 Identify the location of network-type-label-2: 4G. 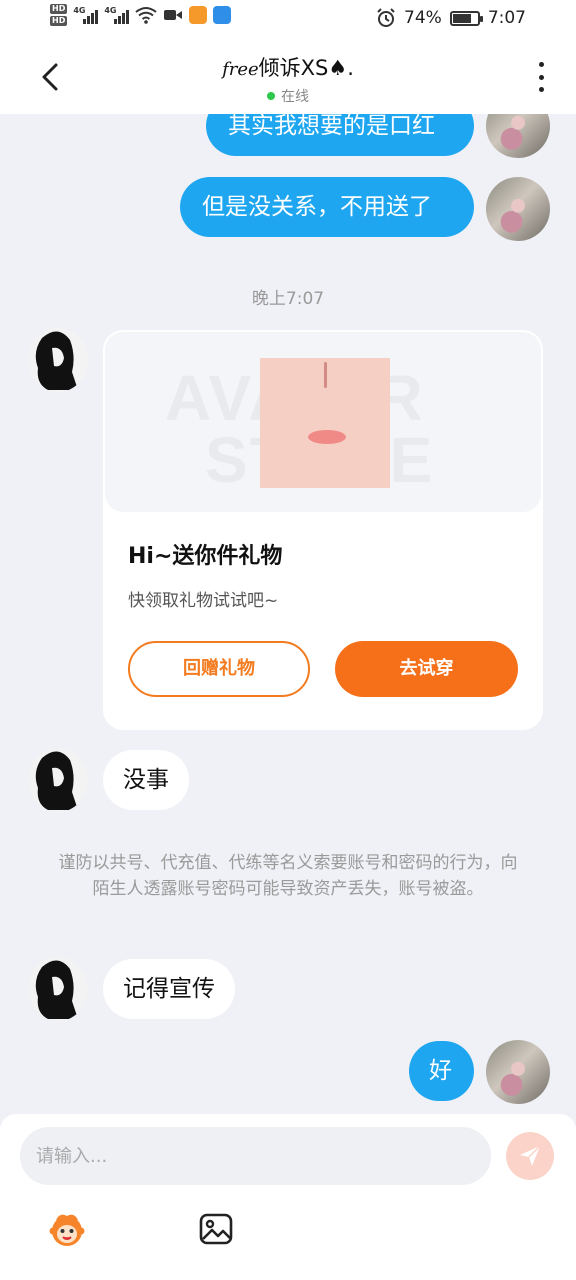
(110, 10).